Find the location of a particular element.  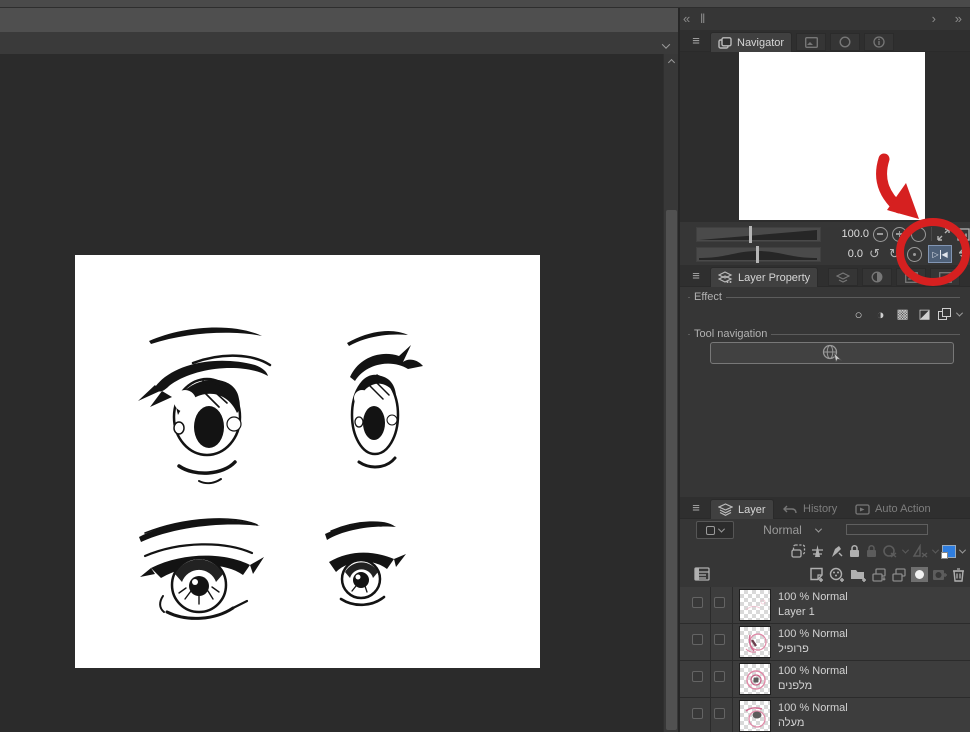

tab-layer: Layer is located at coordinates (742, 509).